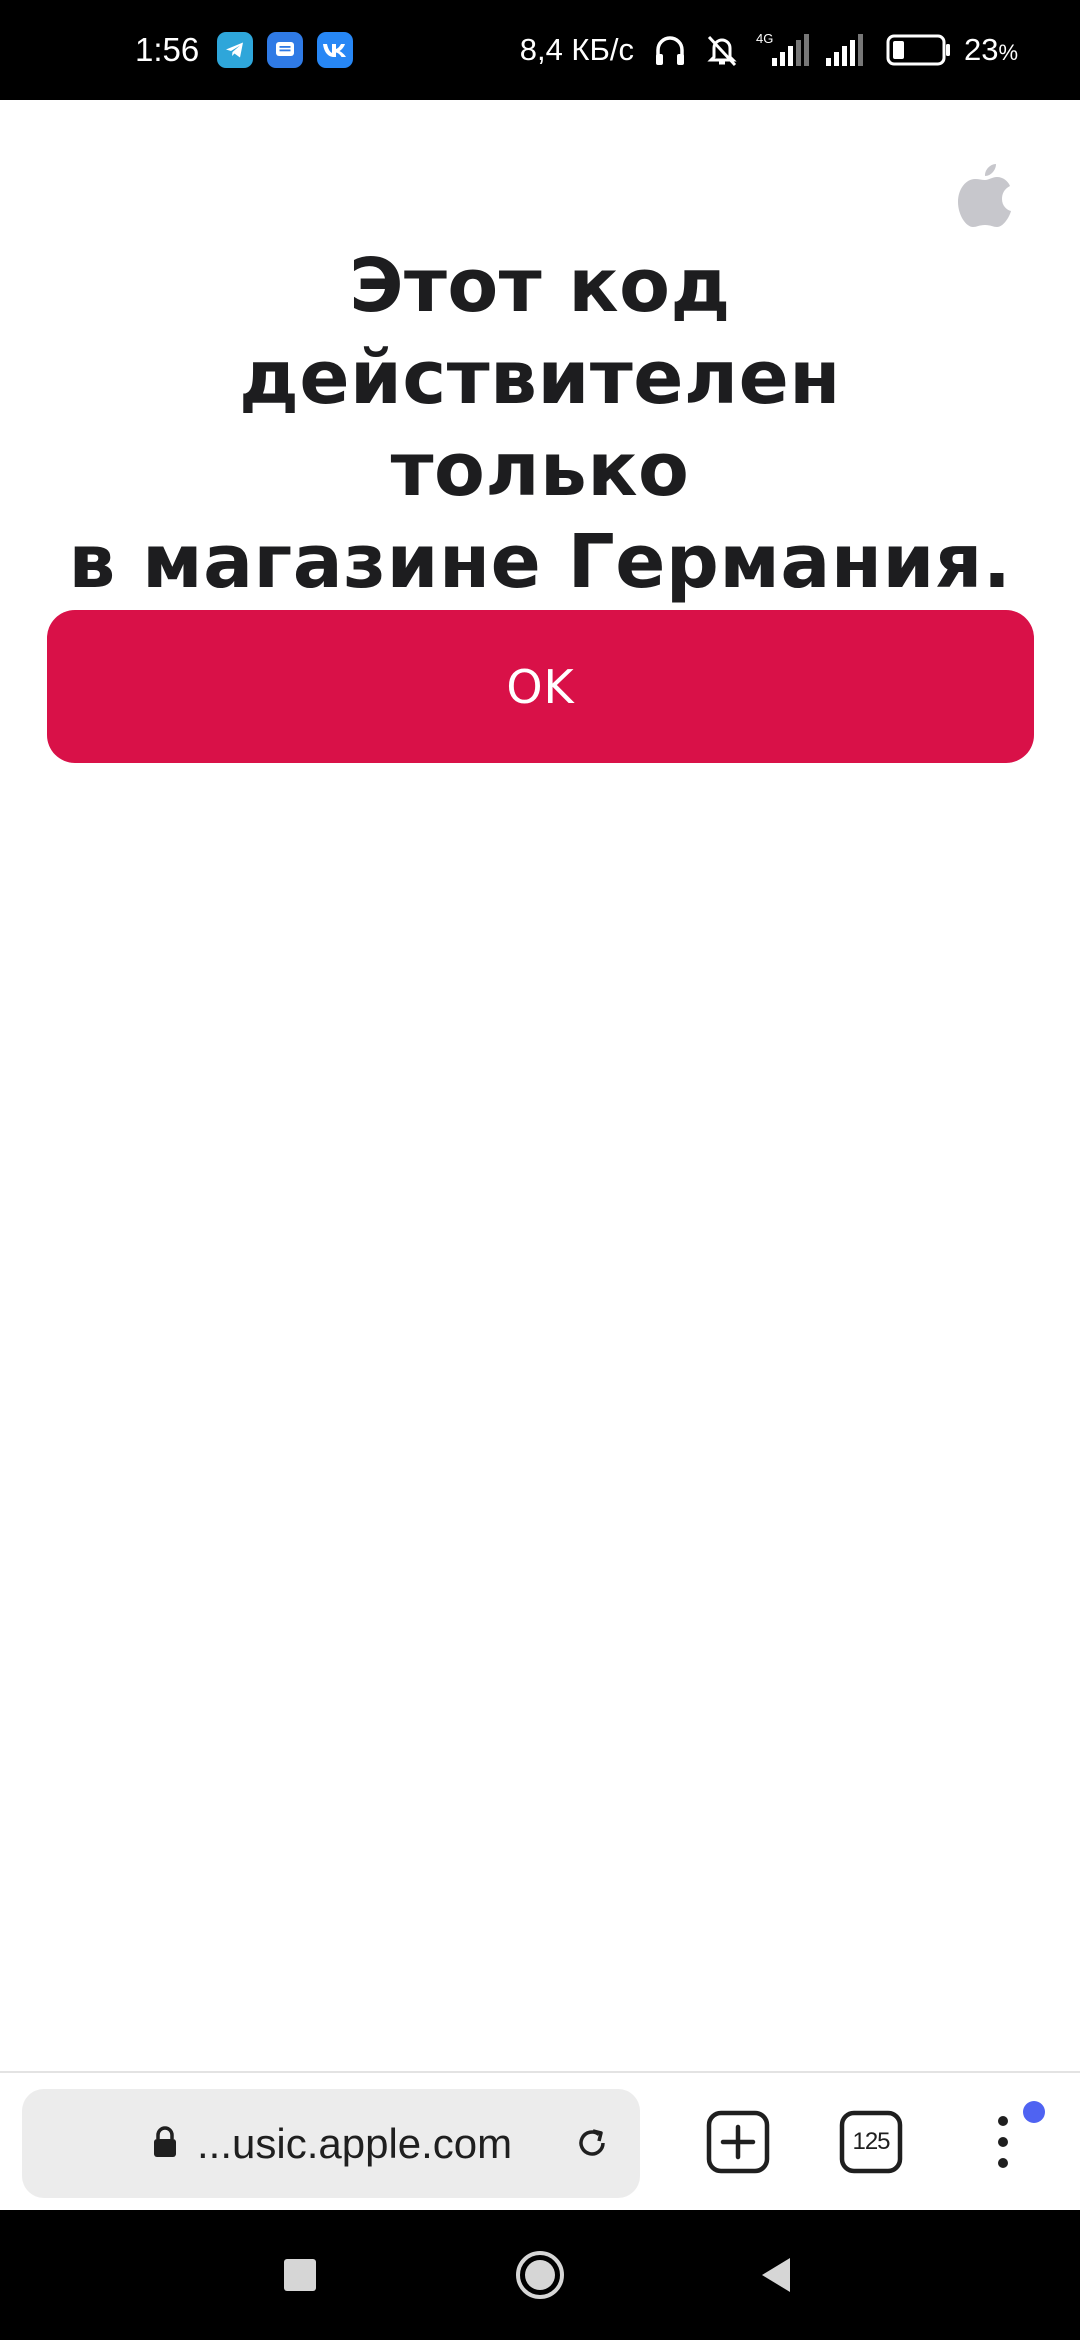 The width and height of the screenshot is (1080, 2340). What do you see at coordinates (848, 50) in the screenshot?
I see `signal-icon` at bounding box center [848, 50].